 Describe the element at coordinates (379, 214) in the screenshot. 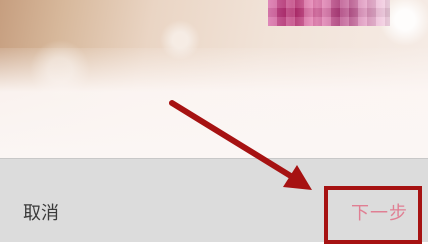

I see `next-step-button: 下一步` at that location.